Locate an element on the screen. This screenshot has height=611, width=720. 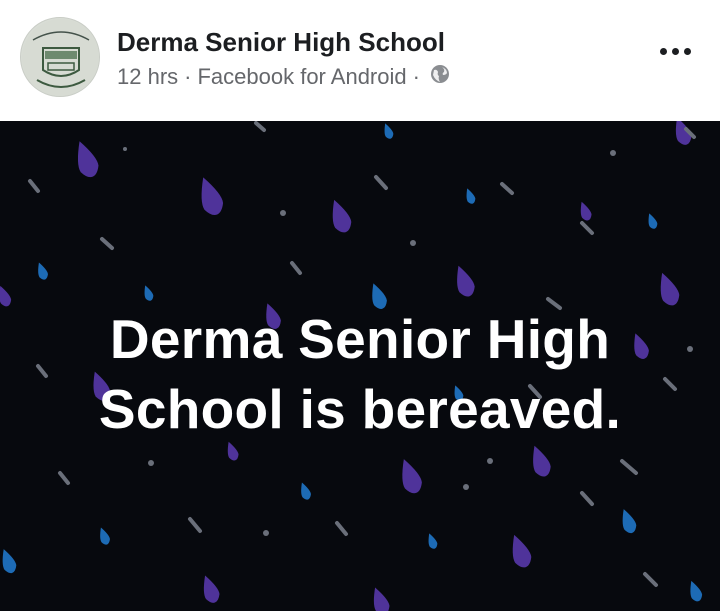
more-options-icon is located at coordinates (675, 51).